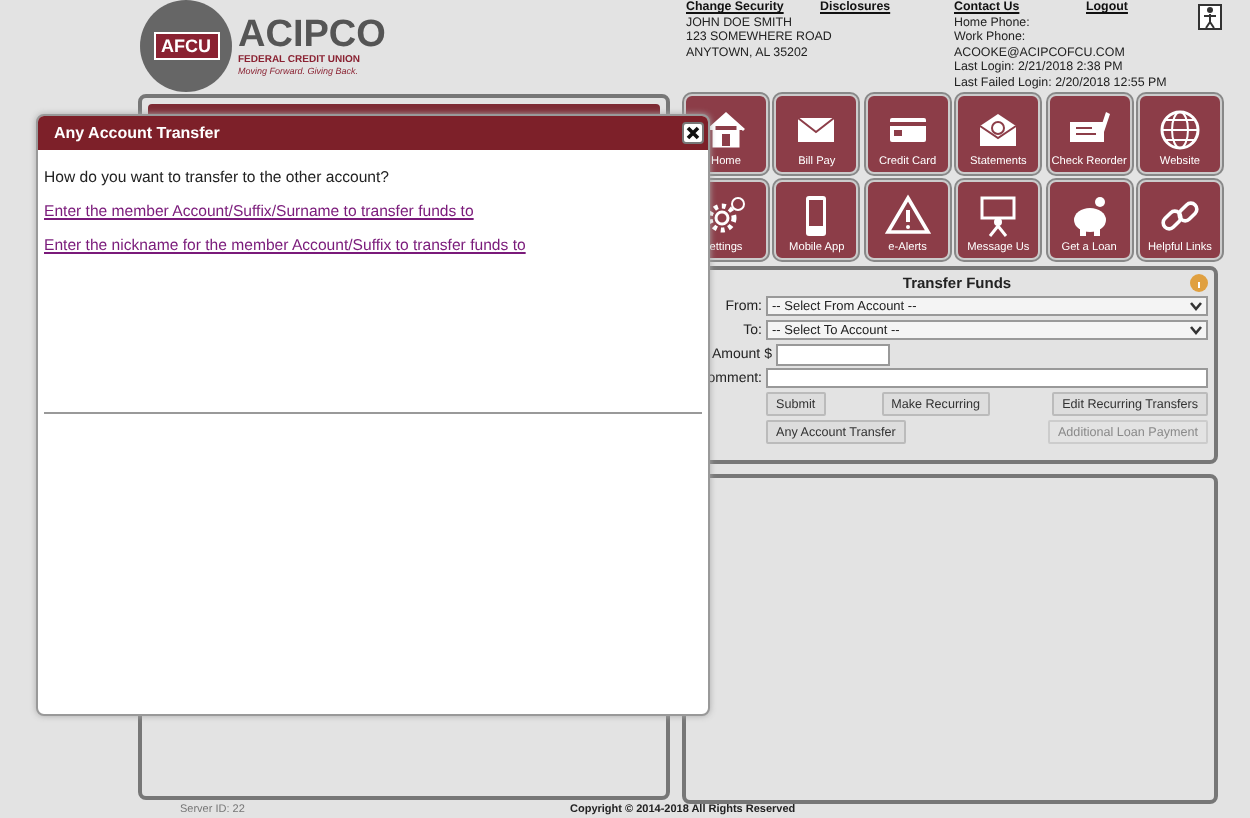 The width and height of the screenshot is (1250, 818). I want to click on comment-field, so click(987, 378).